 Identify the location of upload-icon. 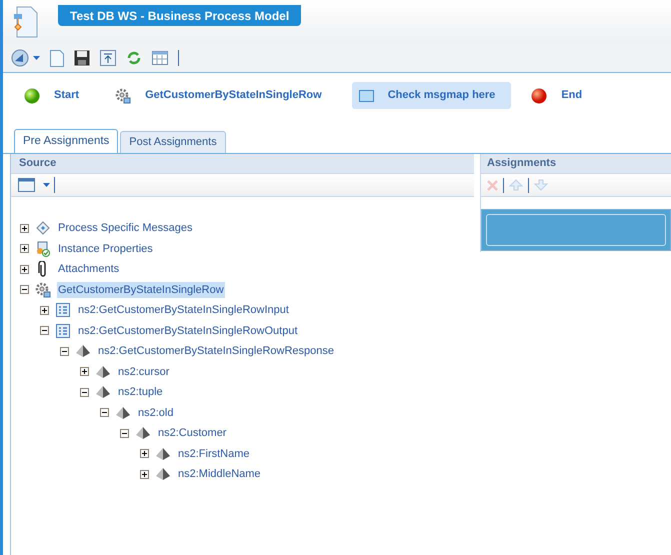
(108, 58).